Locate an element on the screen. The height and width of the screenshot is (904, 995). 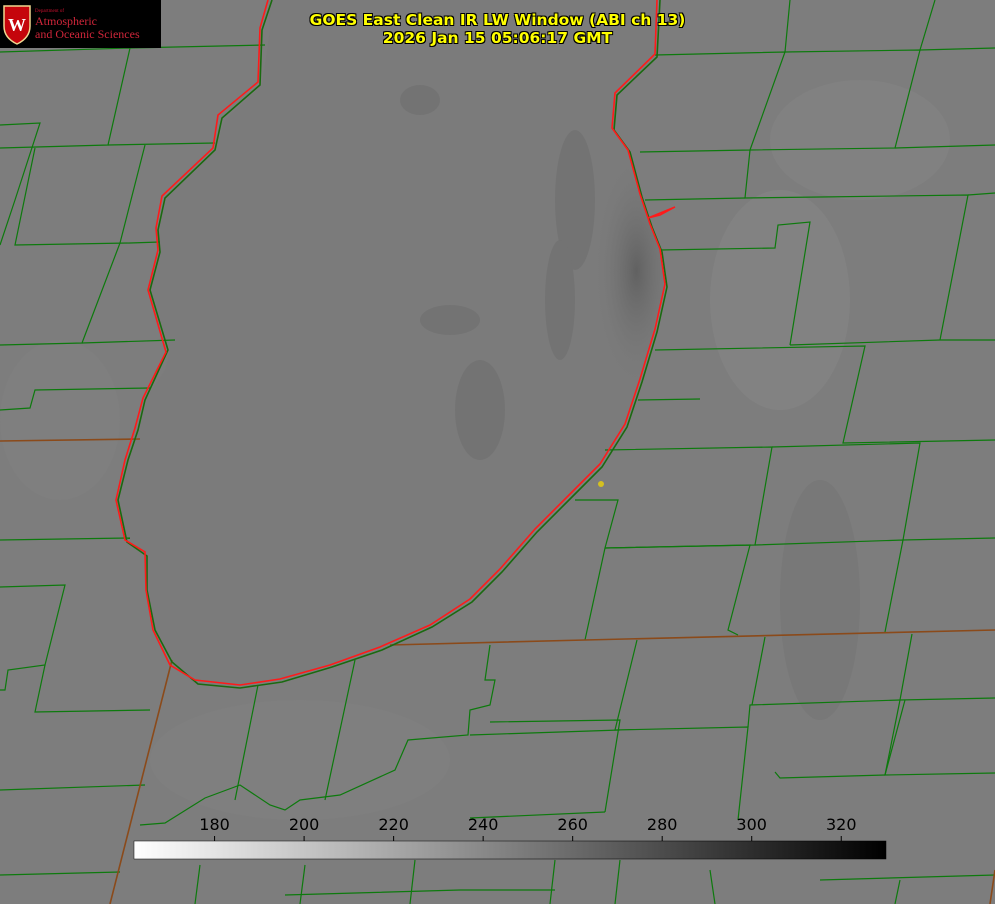
colorbar-tick-label: 220 is located at coordinates (393, 824).